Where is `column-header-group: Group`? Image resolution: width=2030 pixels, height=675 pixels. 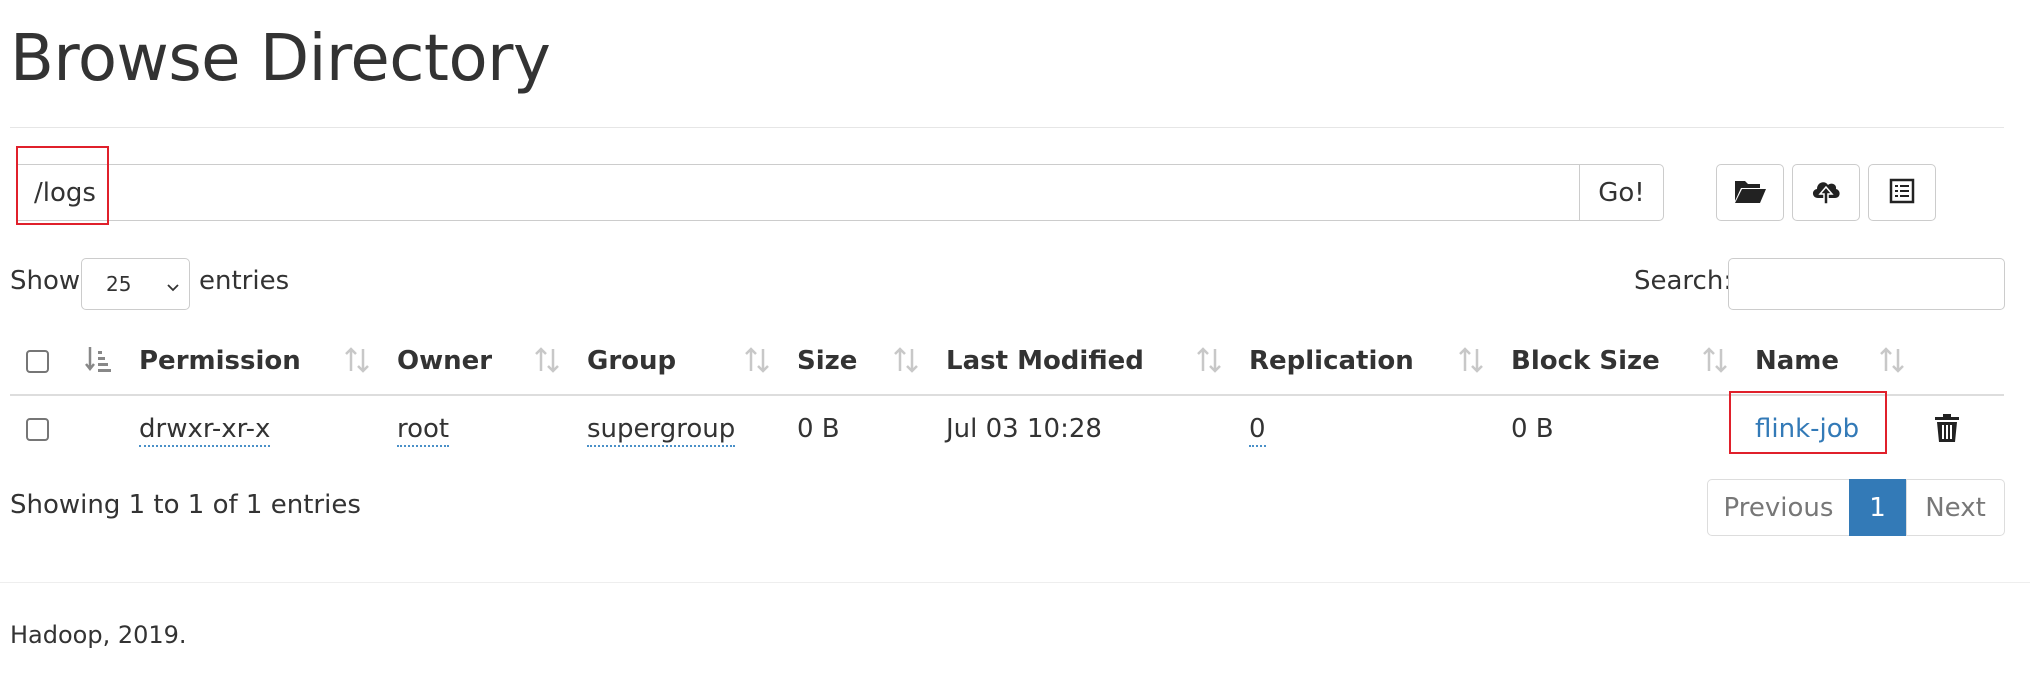 column-header-group: Group is located at coordinates (631, 361).